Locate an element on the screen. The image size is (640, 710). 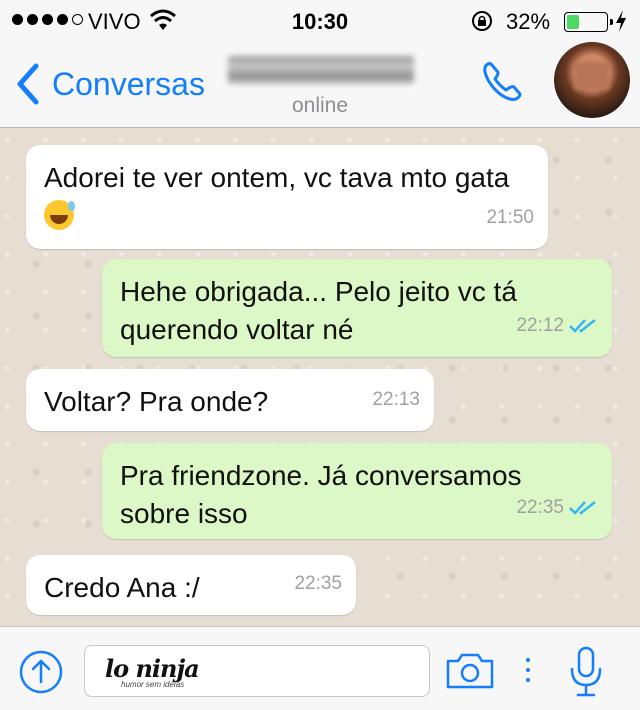
presence-status: online is located at coordinates (320, 105).